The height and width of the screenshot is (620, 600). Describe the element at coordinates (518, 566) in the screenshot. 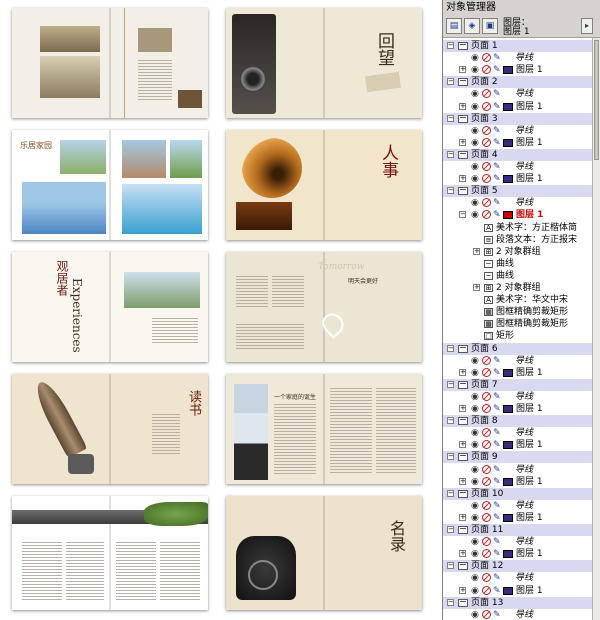

I see `tree-page-row: − 页面 12` at that location.